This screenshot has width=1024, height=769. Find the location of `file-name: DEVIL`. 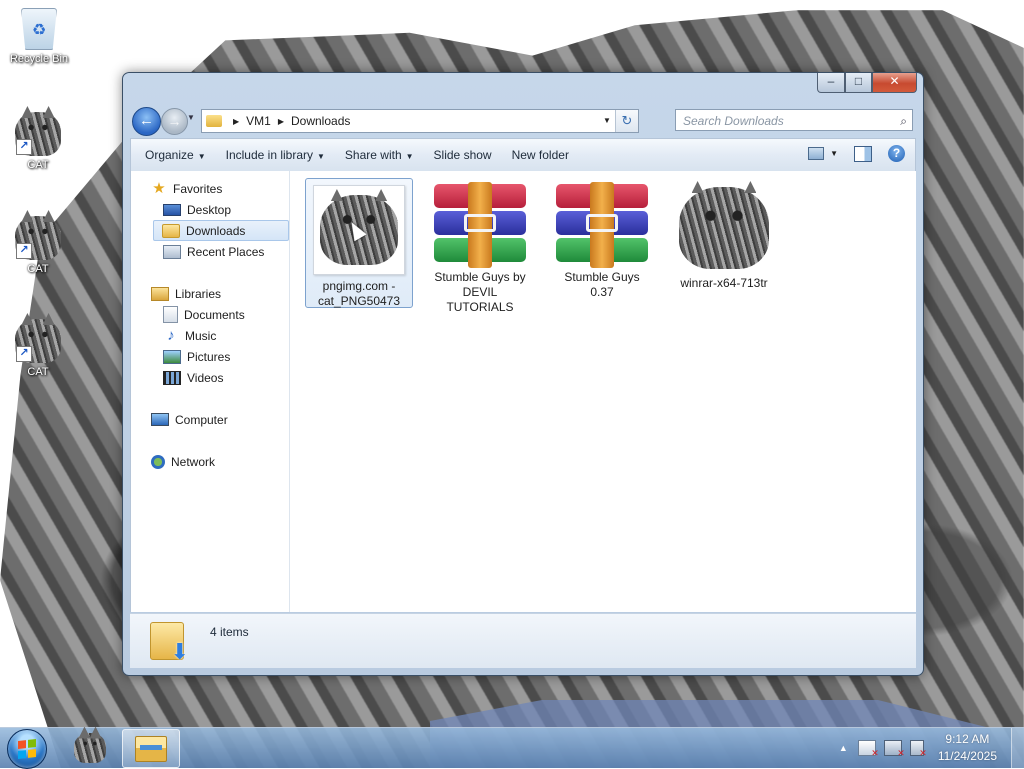

file-name: DEVIL is located at coordinates (480, 292).